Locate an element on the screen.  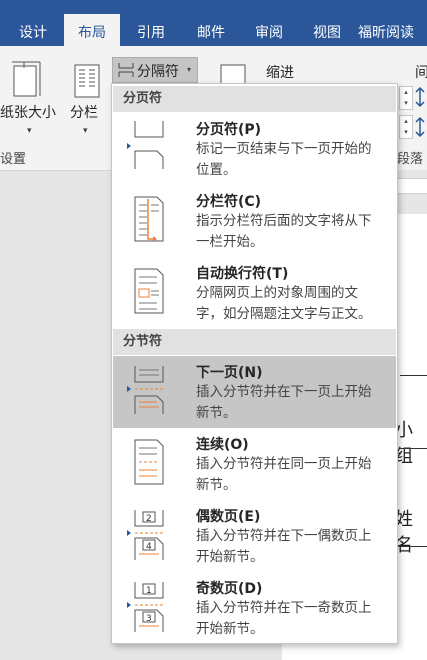
tab-review: 审阅 is located at coordinates (269, 30).